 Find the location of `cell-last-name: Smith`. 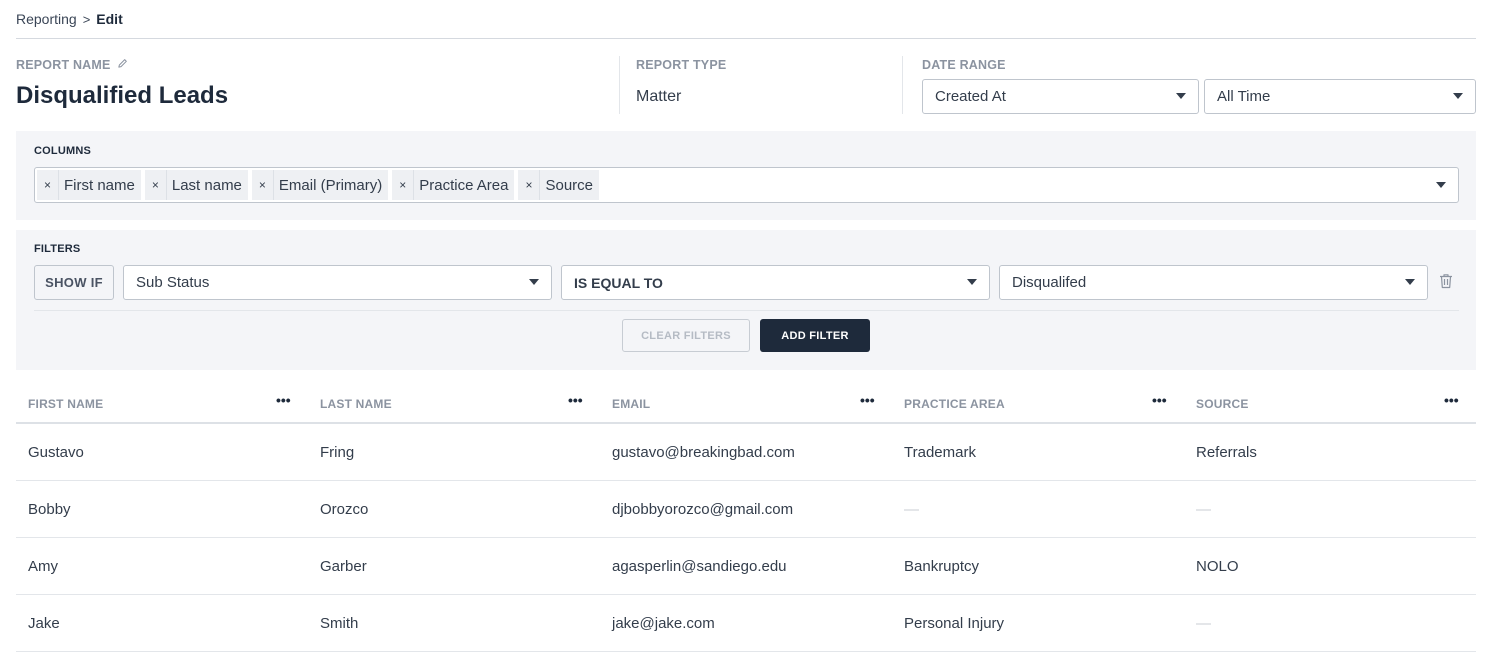

cell-last-name: Smith is located at coordinates (339, 623).